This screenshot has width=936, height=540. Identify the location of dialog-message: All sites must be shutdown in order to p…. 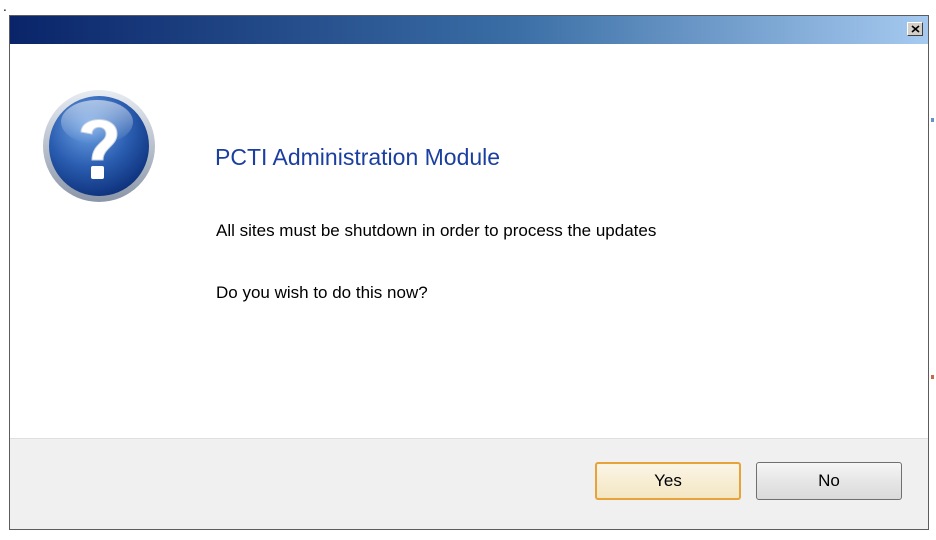
(436, 230).